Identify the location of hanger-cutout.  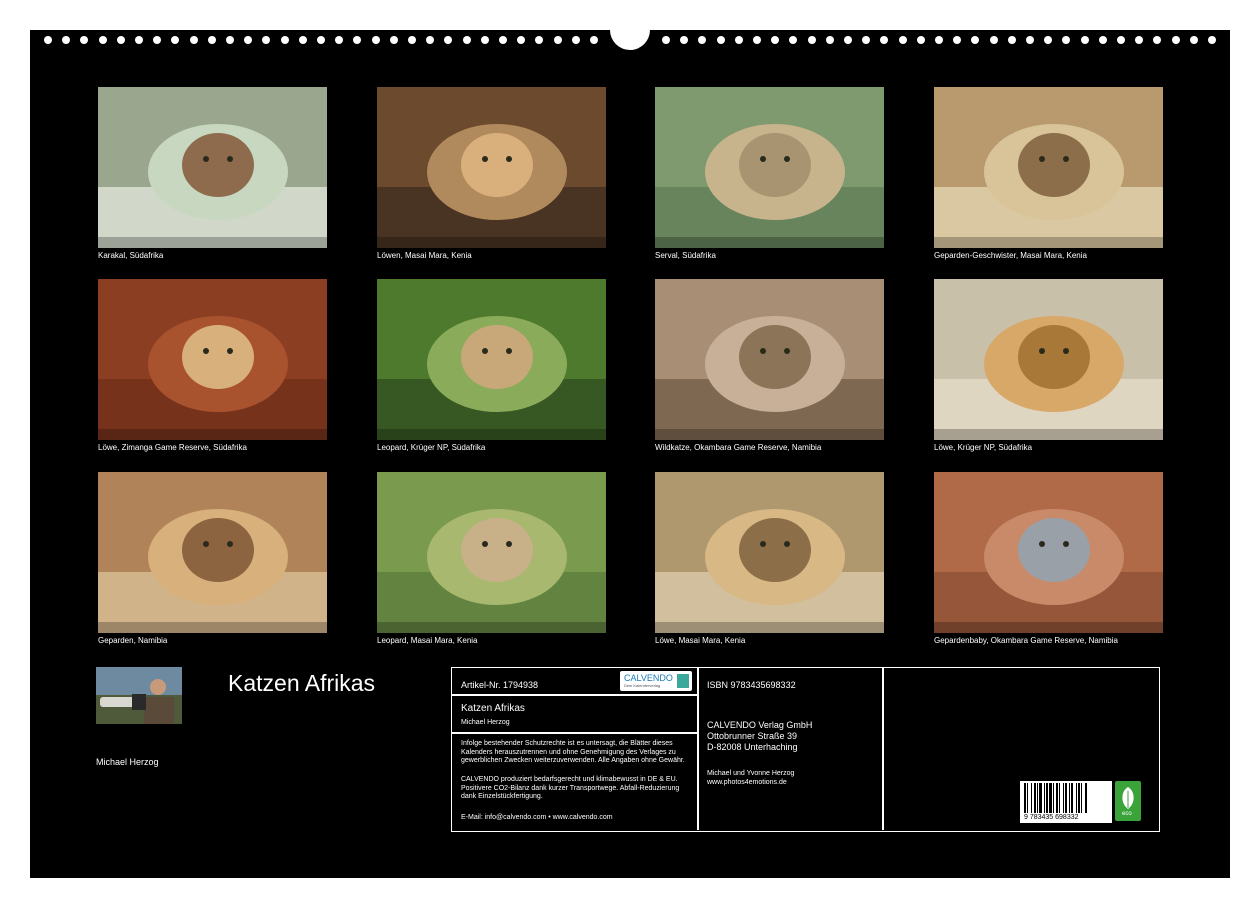
(630, 39).